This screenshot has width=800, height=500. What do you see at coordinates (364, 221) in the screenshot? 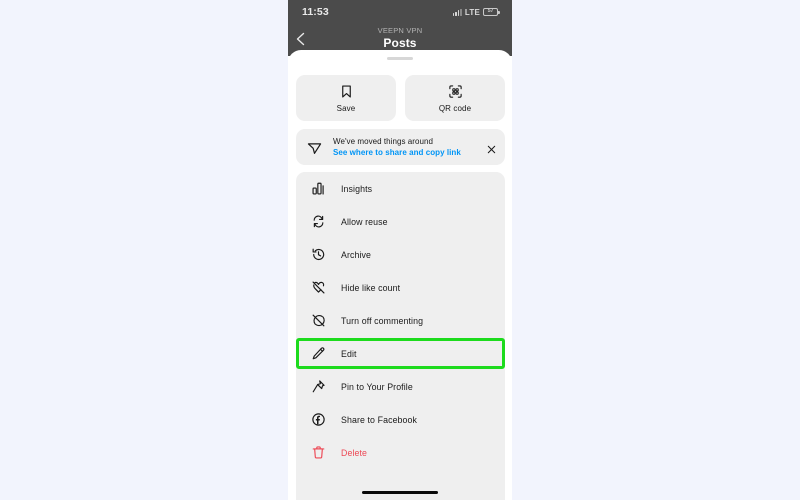
I see `menu-item-label: Allow reuse` at bounding box center [364, 221].